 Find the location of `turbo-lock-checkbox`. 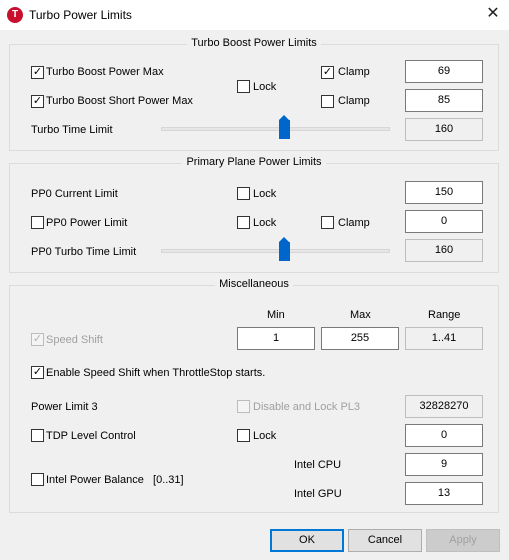

turbo-lock-checkbox is located at coordinates (243, 86).